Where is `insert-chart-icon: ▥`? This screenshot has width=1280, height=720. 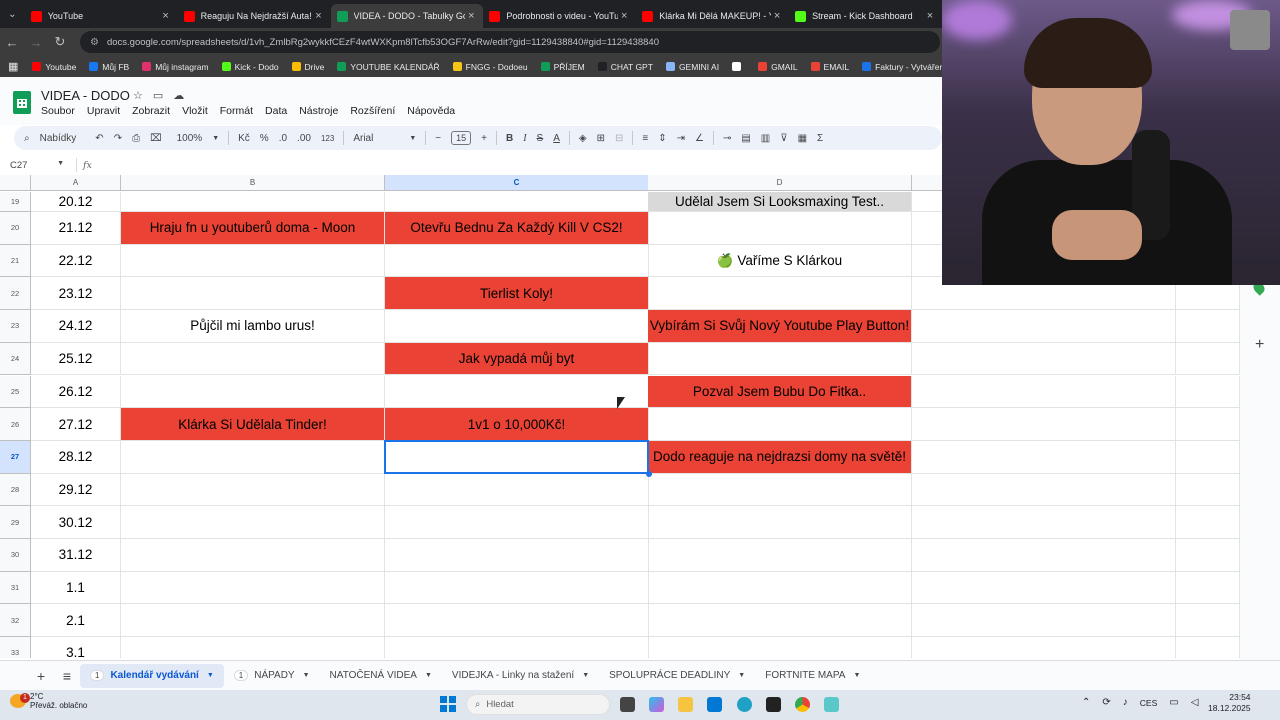 insert-chart-icon: ▥ is located at coordinates (765, 138).